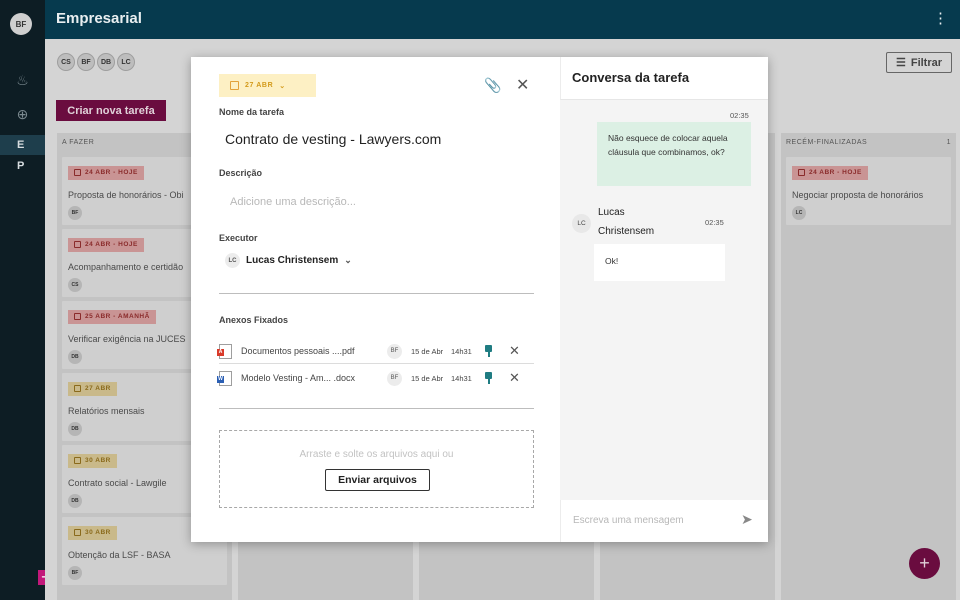 The image size is (960, 600). I want to click on message-input: Escreva uma mensagem, so click(628, 520).